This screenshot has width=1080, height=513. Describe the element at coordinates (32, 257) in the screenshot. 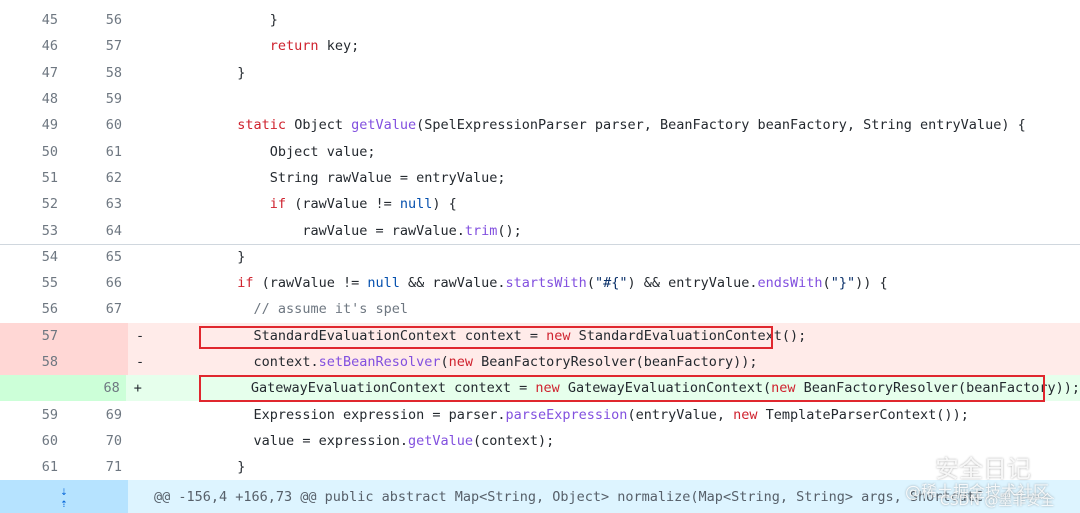

I see `old-line-number: 54` at that location.